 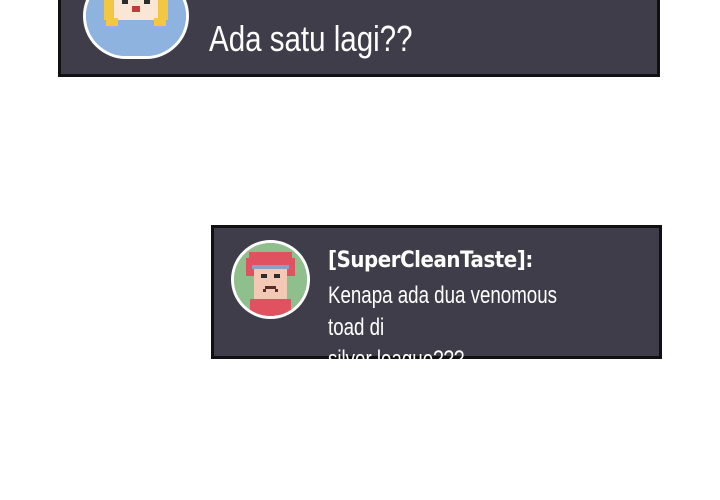 I want to click on pixel-red-hair-character-icon, so click(x=270, y=279).